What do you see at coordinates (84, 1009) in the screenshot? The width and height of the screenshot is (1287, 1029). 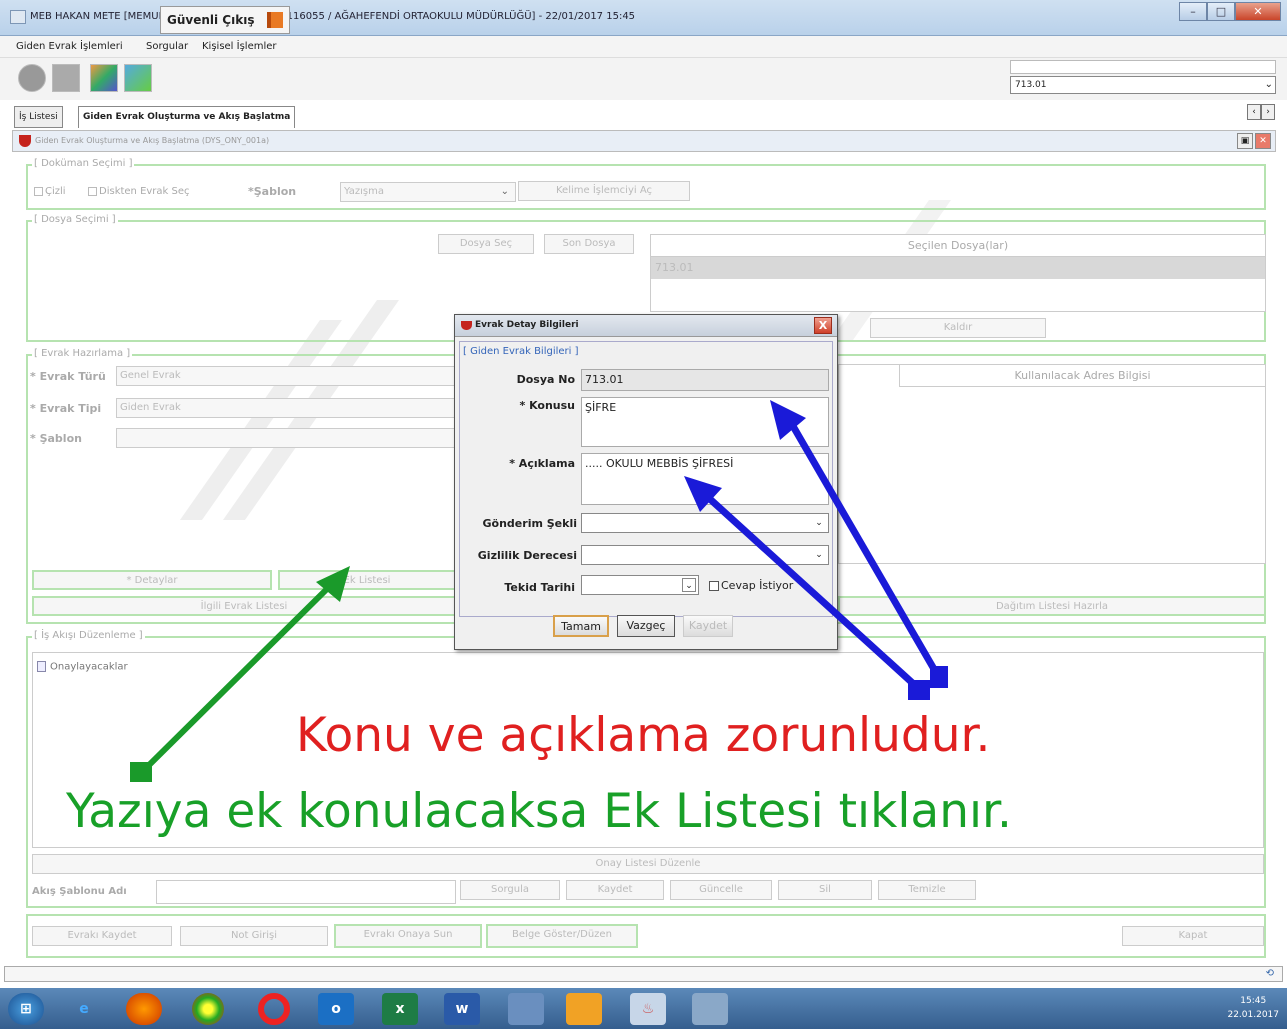 I see `ie-icon: e` at bounding box center [84, 1009].